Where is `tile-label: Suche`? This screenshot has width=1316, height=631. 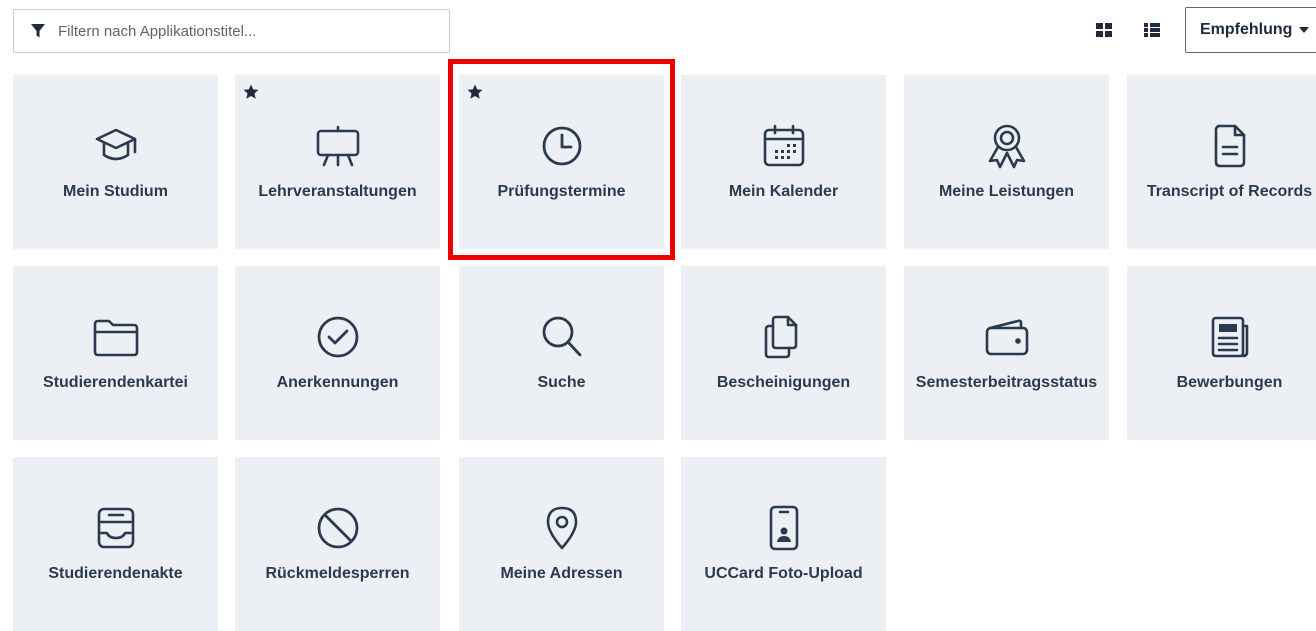
tile-label: Suche is located at coordinates (561, 382).